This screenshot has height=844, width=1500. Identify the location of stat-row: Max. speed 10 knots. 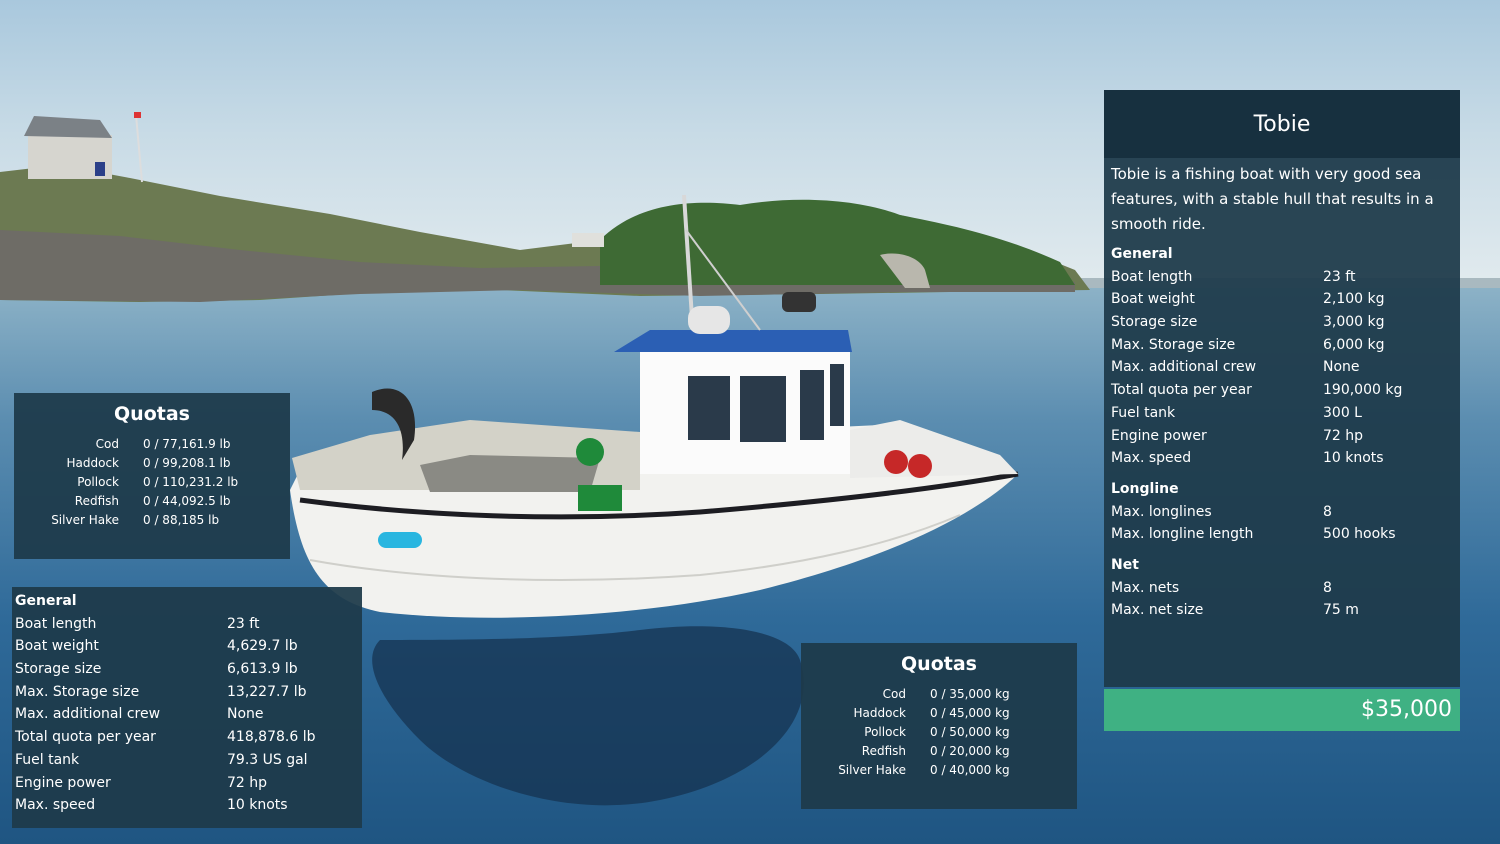
(187, 805).